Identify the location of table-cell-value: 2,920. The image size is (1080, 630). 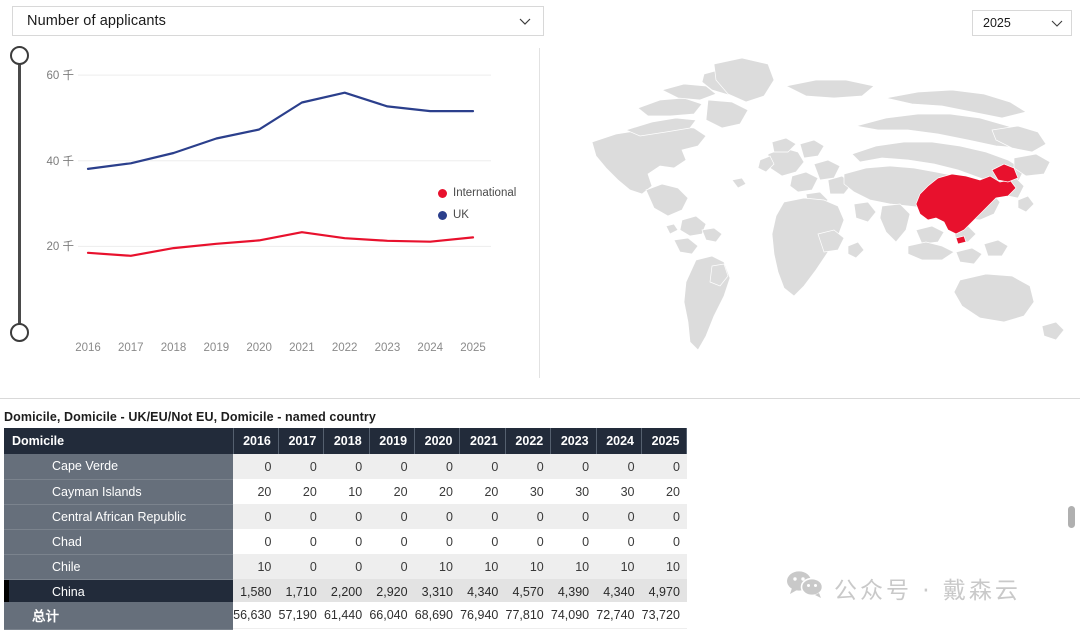
(392, 591).